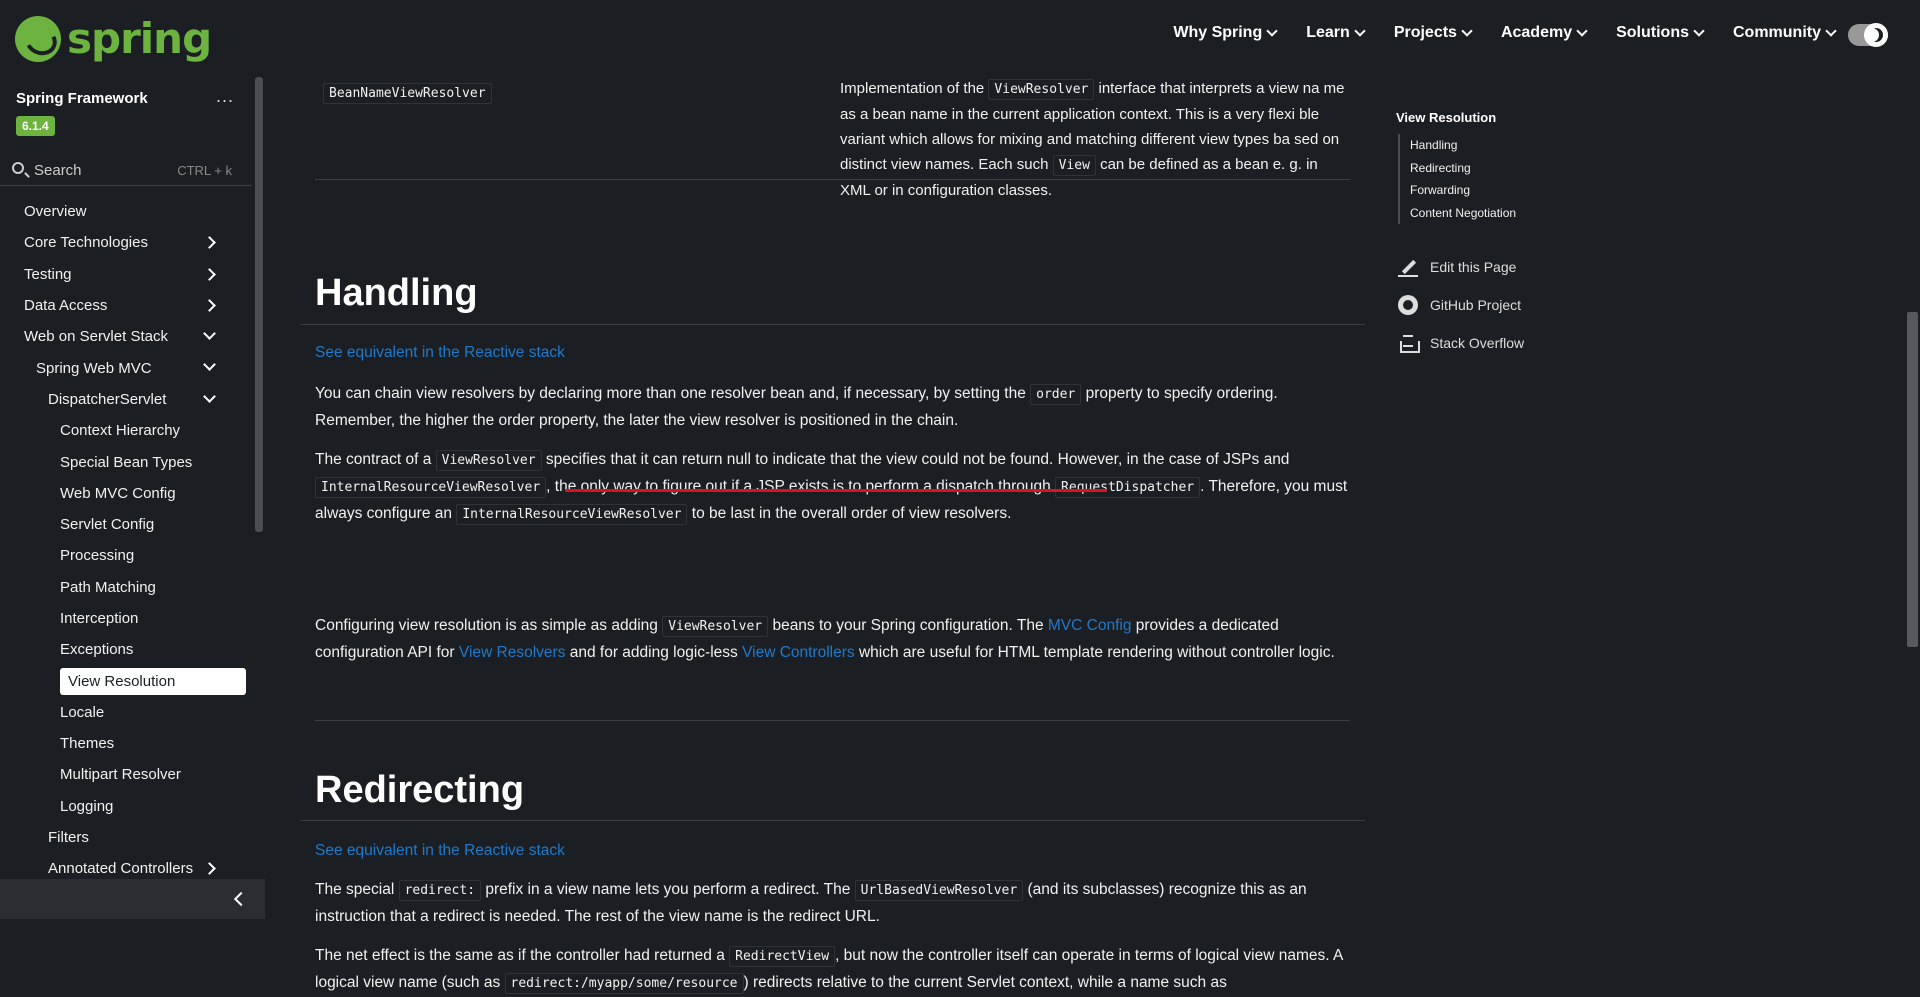 The image size is (1920, 997). I want to click on nav-community: Community, so click(1785, 33).